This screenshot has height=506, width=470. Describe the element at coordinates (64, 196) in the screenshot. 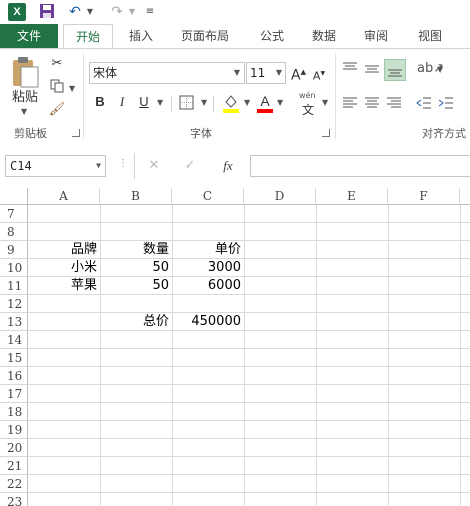

I see `column-header-a: A` at that location.